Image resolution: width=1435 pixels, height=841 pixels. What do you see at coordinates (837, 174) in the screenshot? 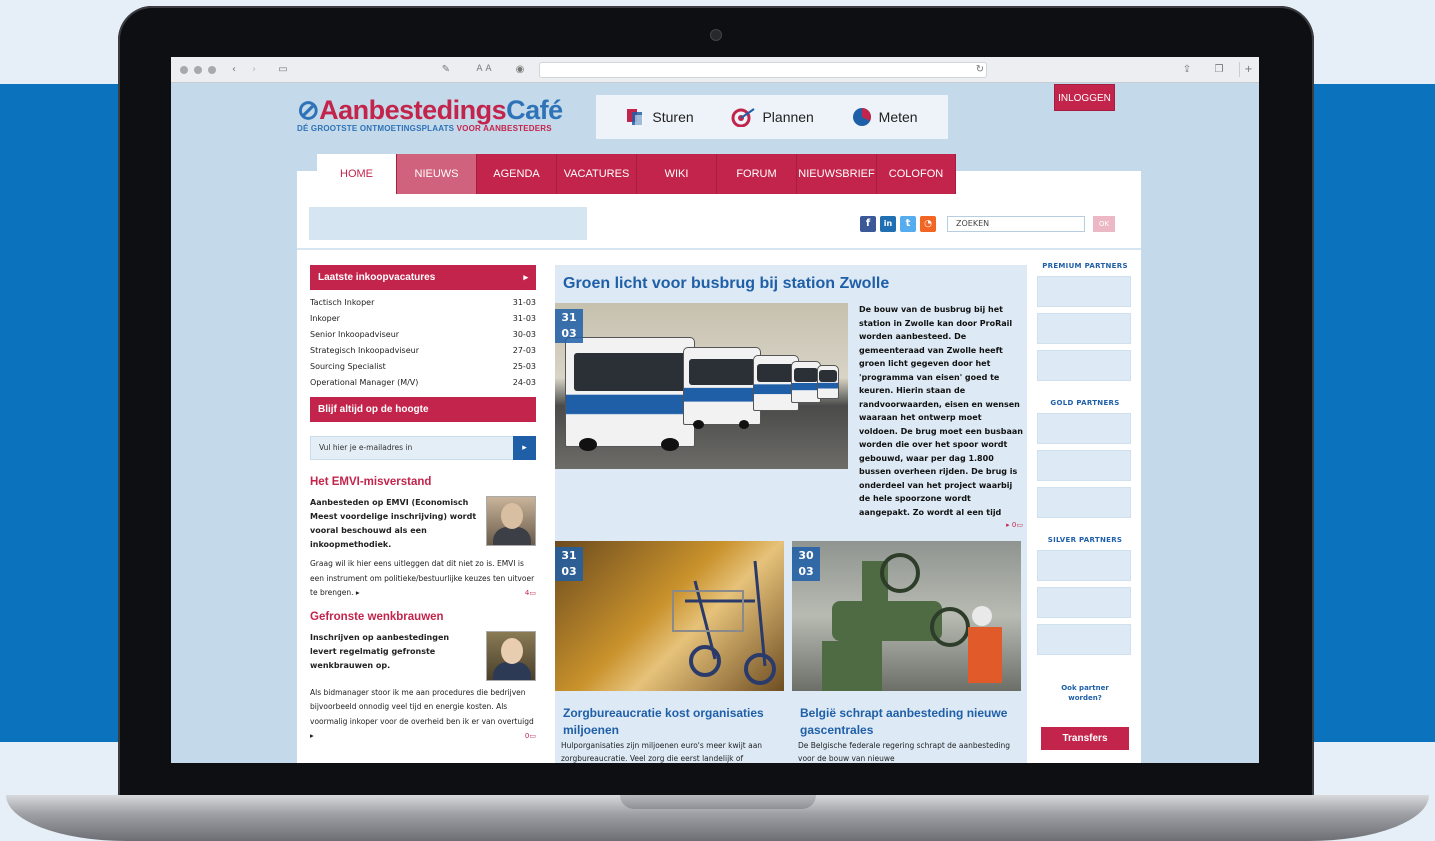
I see `menu-nieuwsbrief: NIEUWSBRIEF` at bounding box center [837, 174].